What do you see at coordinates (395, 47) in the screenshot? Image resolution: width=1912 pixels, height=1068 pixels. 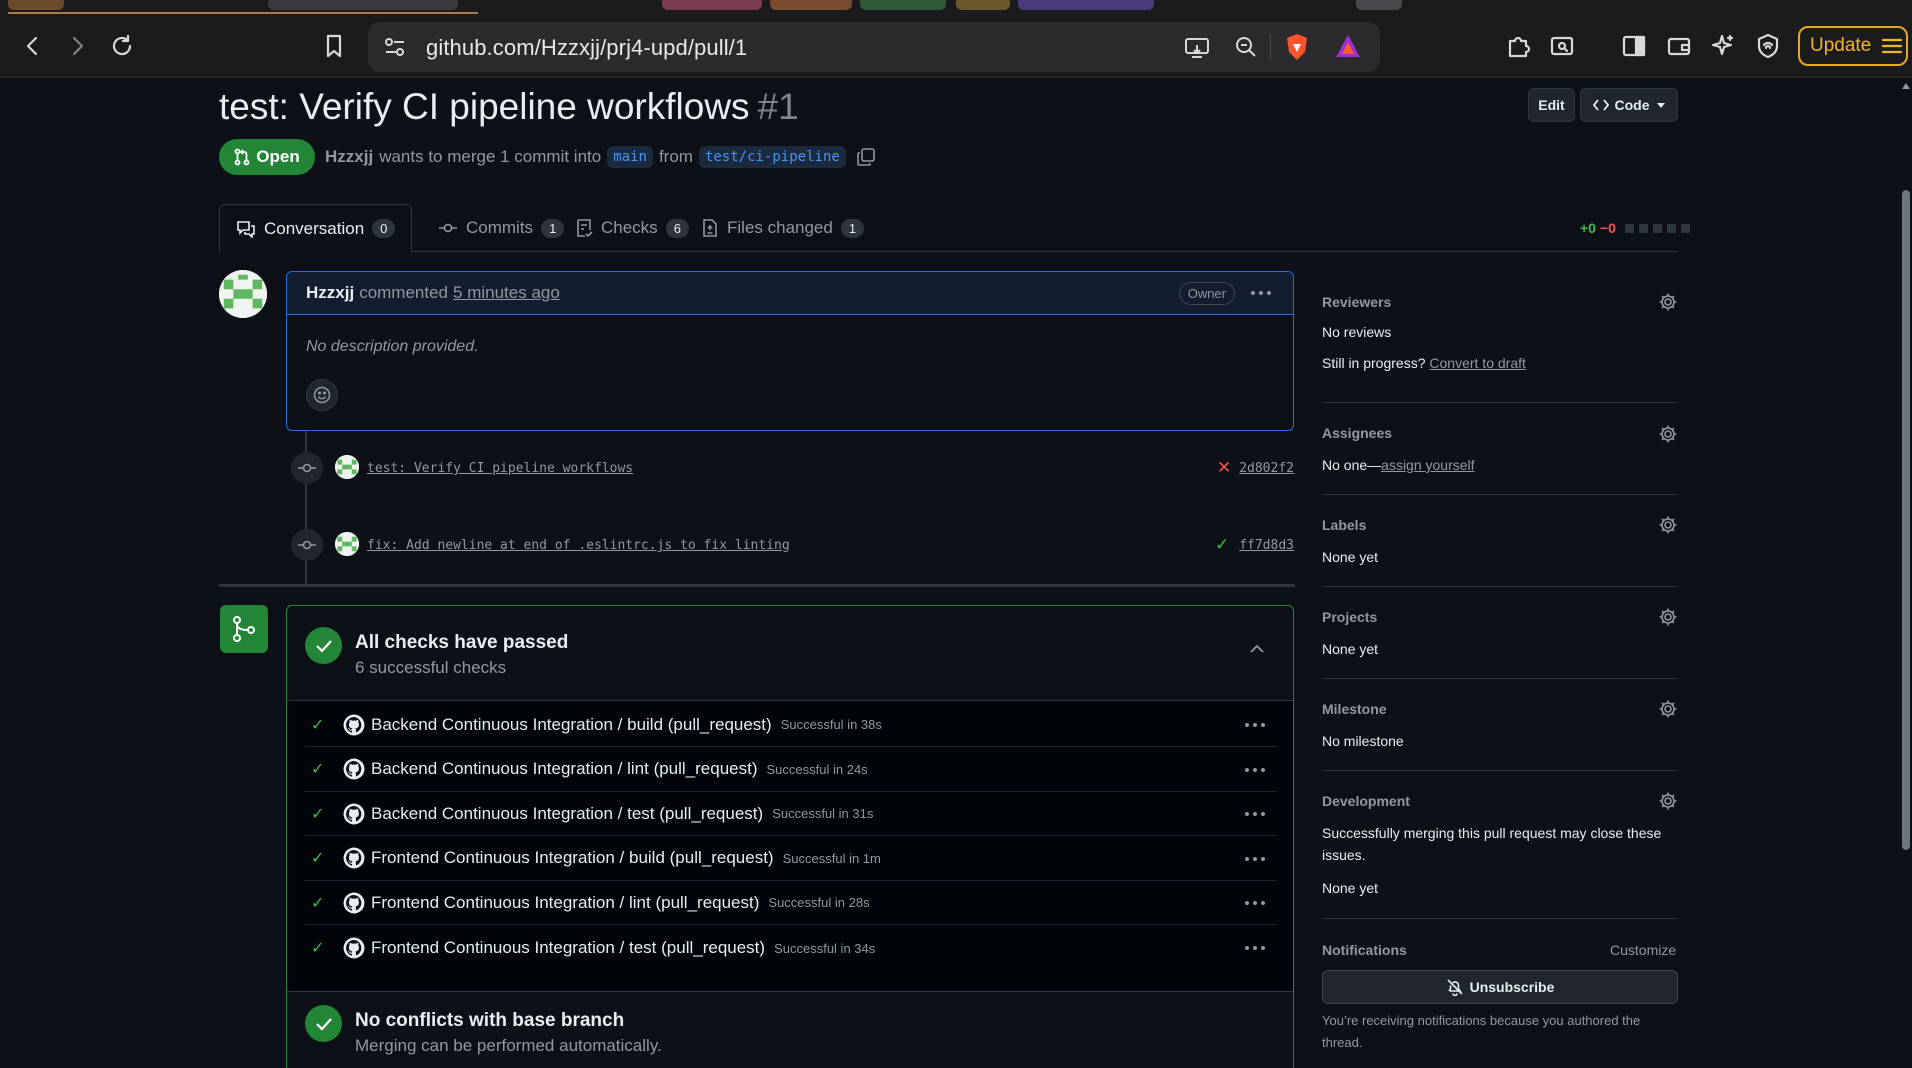 I see `site-settings-icon` at bounding box center [395, 47].